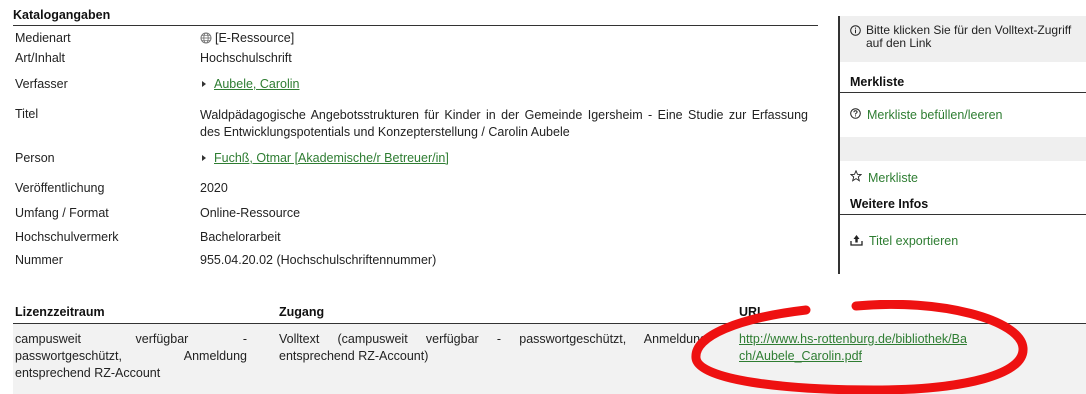 Image resolution: width=1086 pixels, height=394 pixels. Describe the element at coordinates (549, 314) in the screenshot. I see `license-header-row: Lizenzzeitraum Zugang URL` at that location.